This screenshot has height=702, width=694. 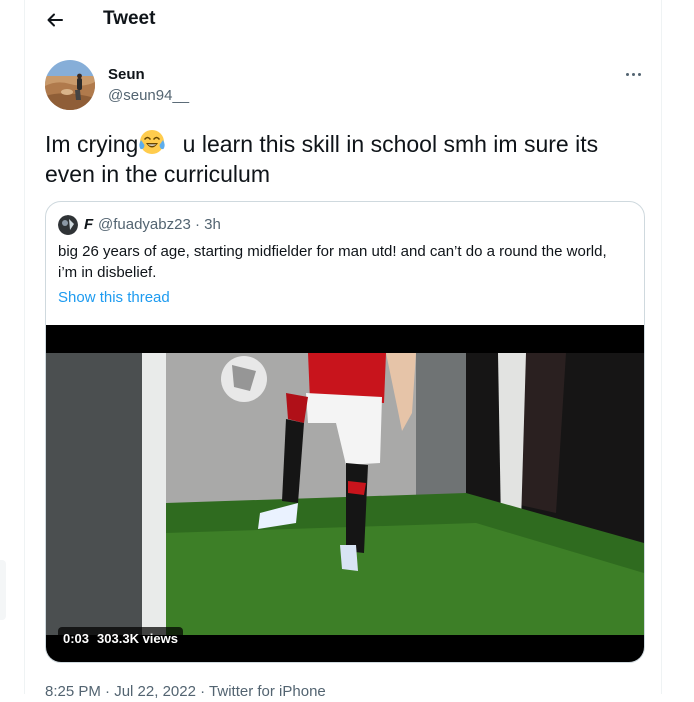 I want to click on page-title: Tweet, so click(x=129, y=18).